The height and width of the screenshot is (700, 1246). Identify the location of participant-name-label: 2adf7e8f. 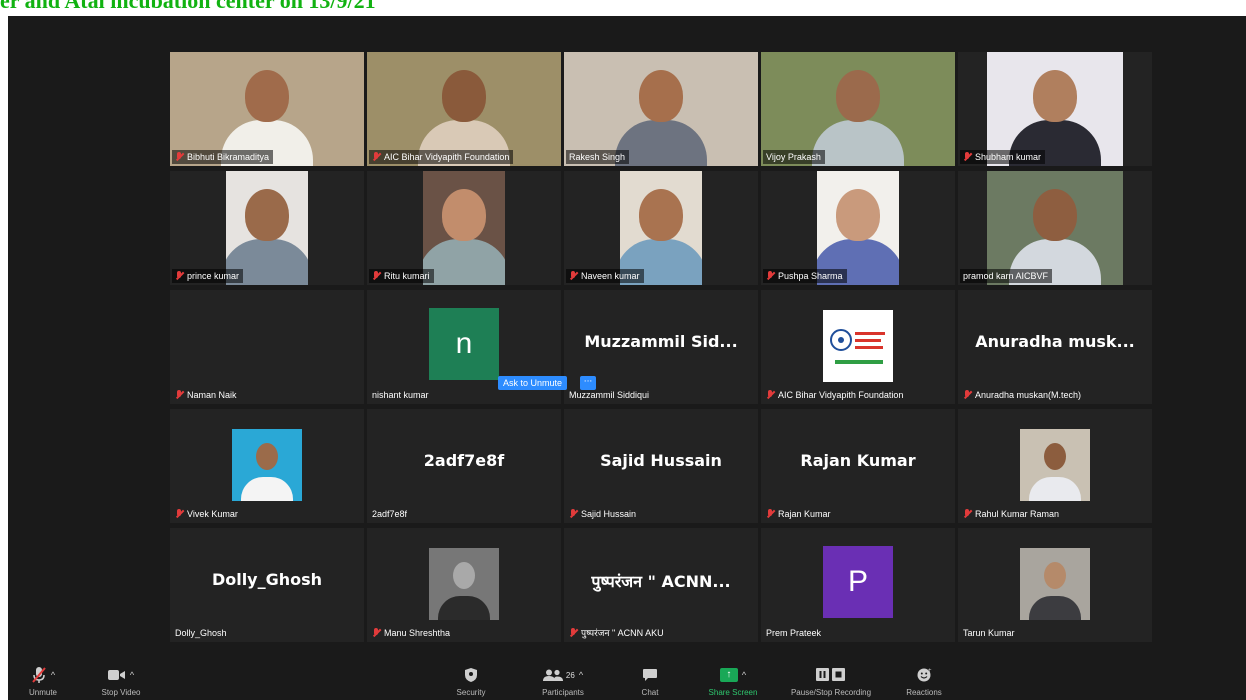
(390, 514).